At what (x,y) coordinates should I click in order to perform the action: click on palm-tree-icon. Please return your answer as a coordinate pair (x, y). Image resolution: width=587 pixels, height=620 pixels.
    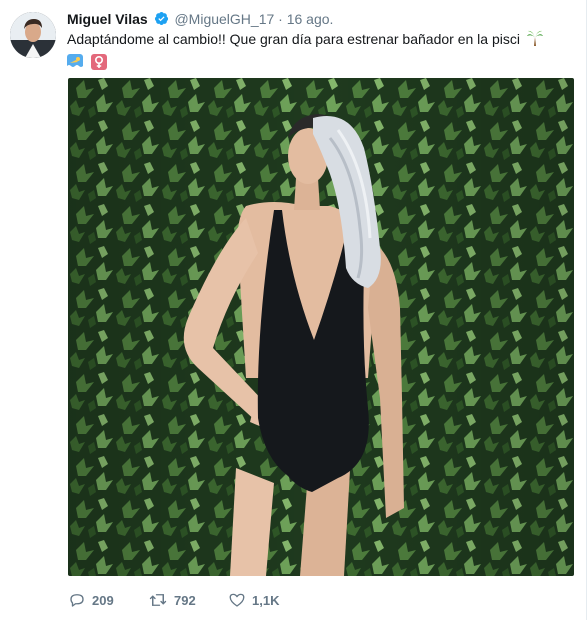
    Looking at the image, I should click on (535, 40).